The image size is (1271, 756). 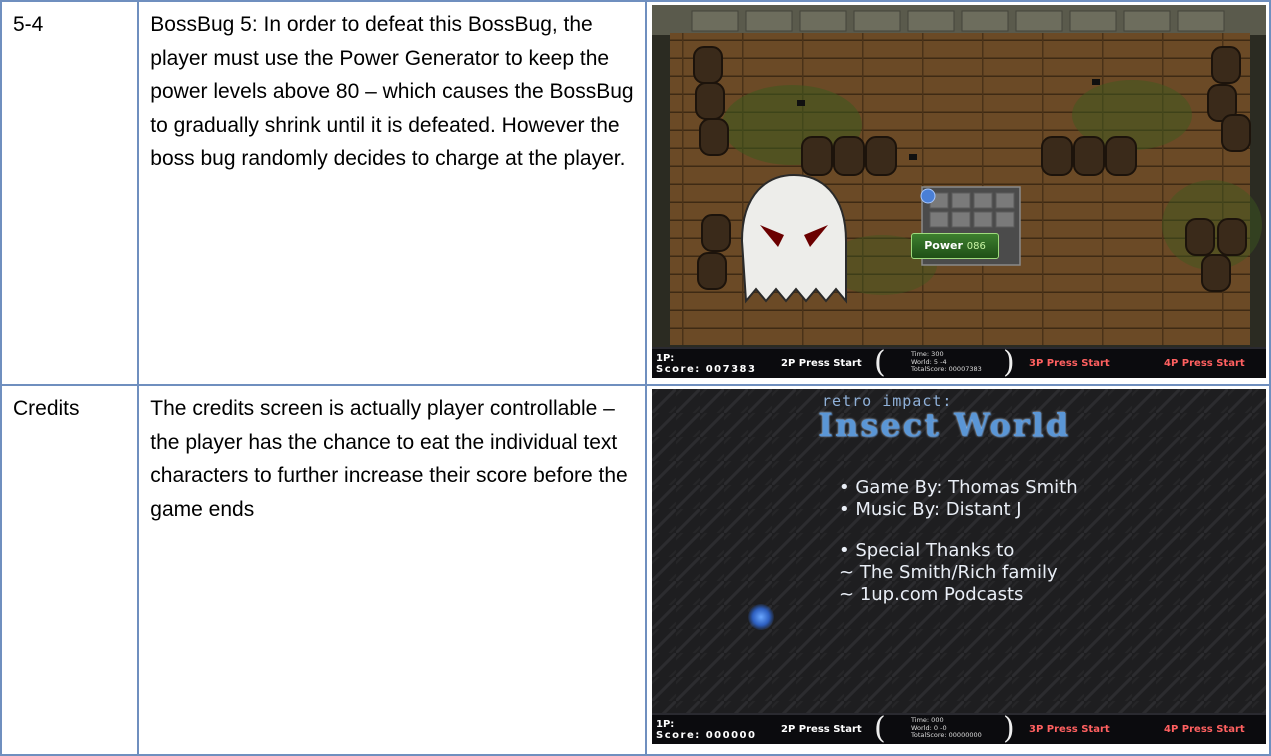 I want to click on row-id: Credits, so click(x=46, y=408).